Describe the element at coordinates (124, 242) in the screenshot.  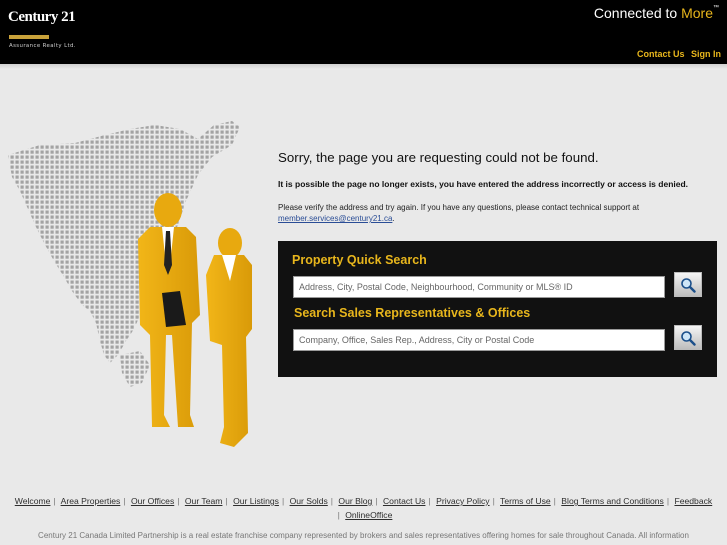
I see `map-dots` at that location.